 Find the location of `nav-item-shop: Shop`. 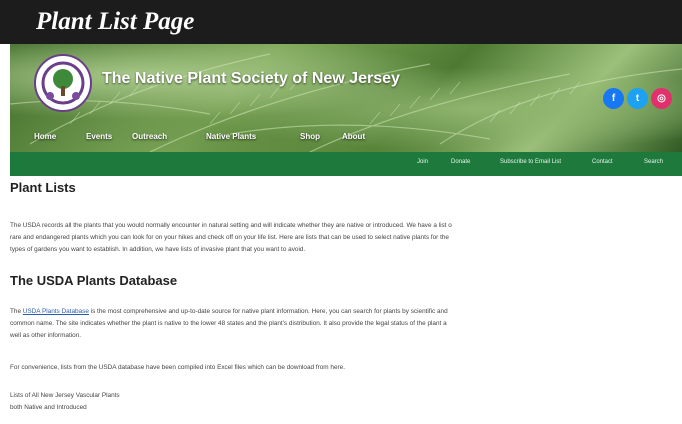

nav-item-shop: Shop is located at coordinates (310, 136).